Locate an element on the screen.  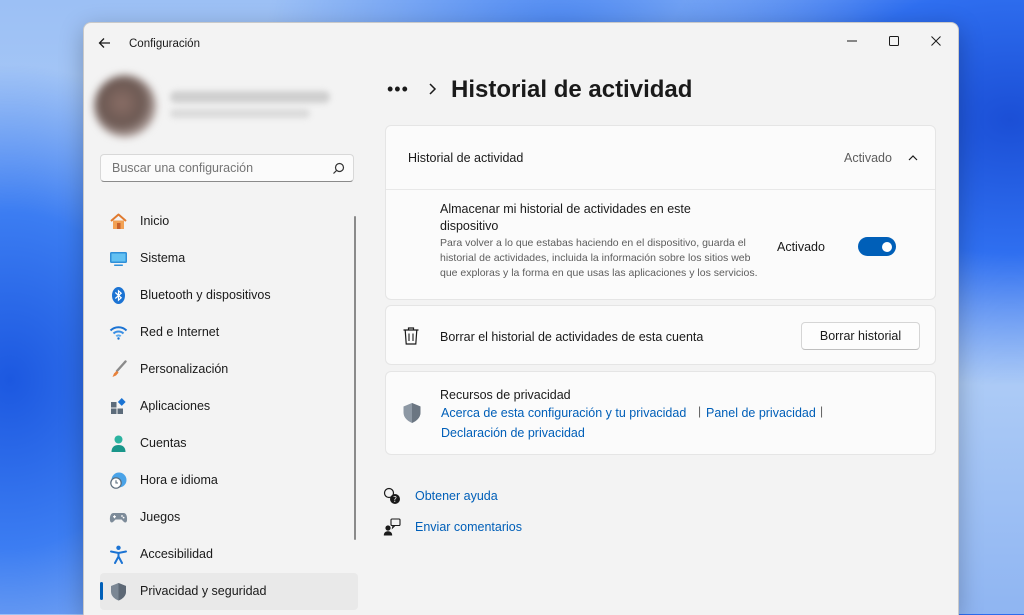
sidebar-item-hora: Hora e idioma is located at coordinates (229, 480).